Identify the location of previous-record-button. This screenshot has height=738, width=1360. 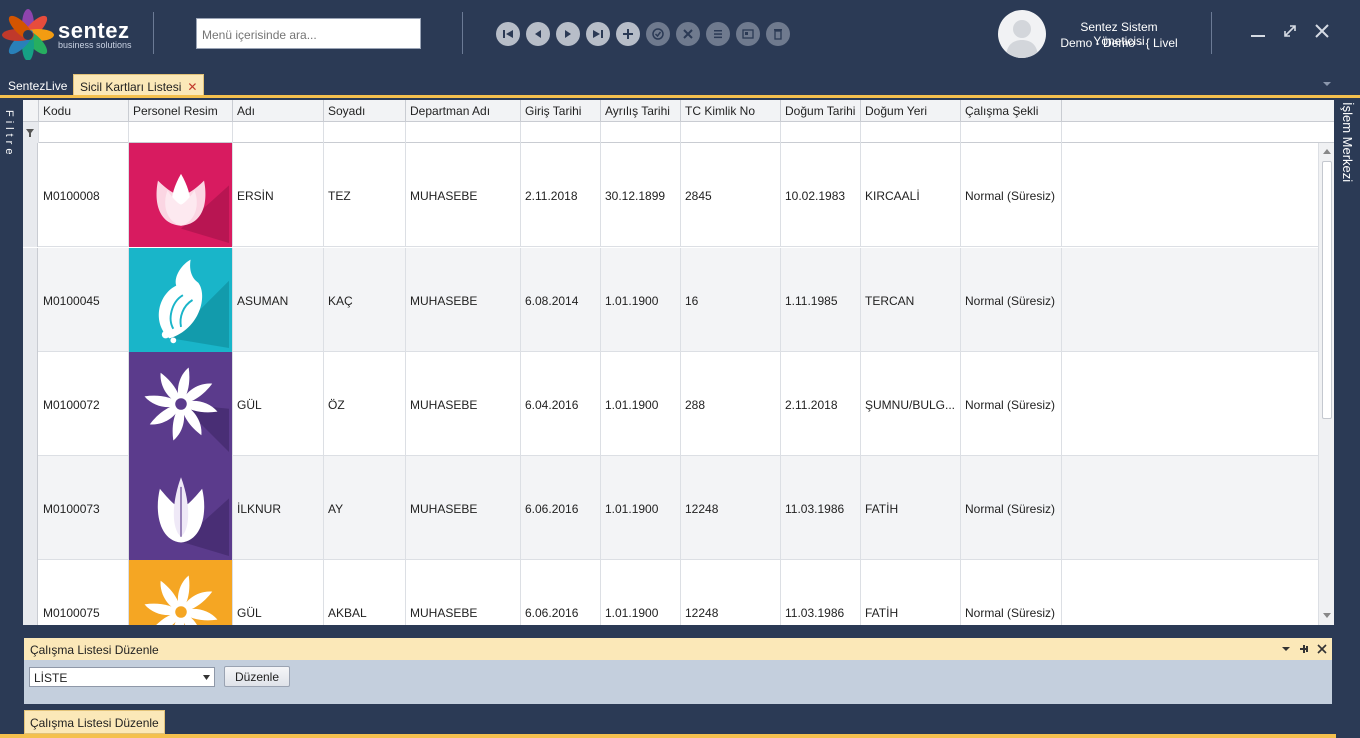
(538, 34).